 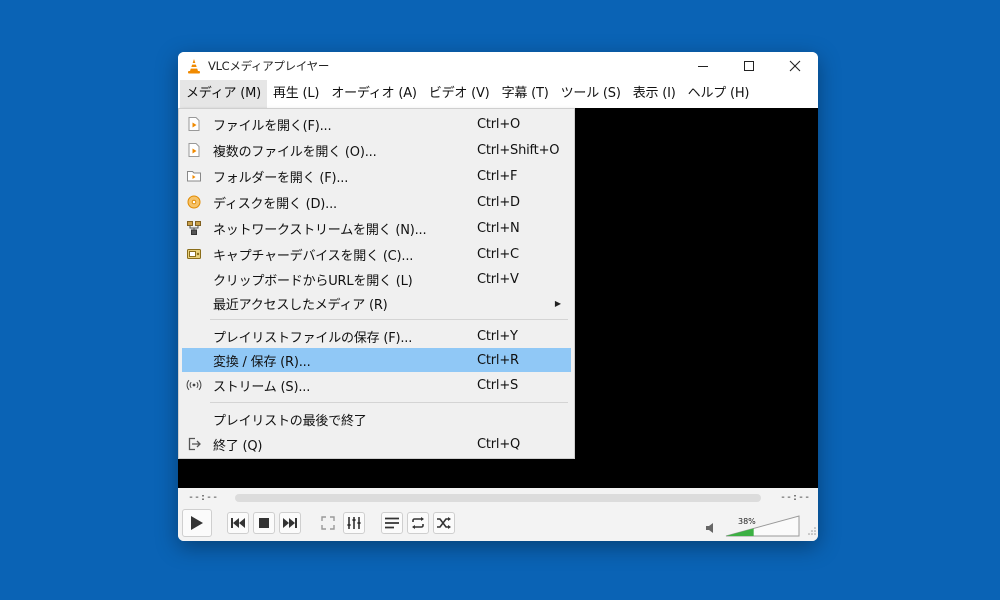 What do you see at coordinates (194, 176) in the screenshot?
I see `folder-icon` at bounding box center [194, 176].